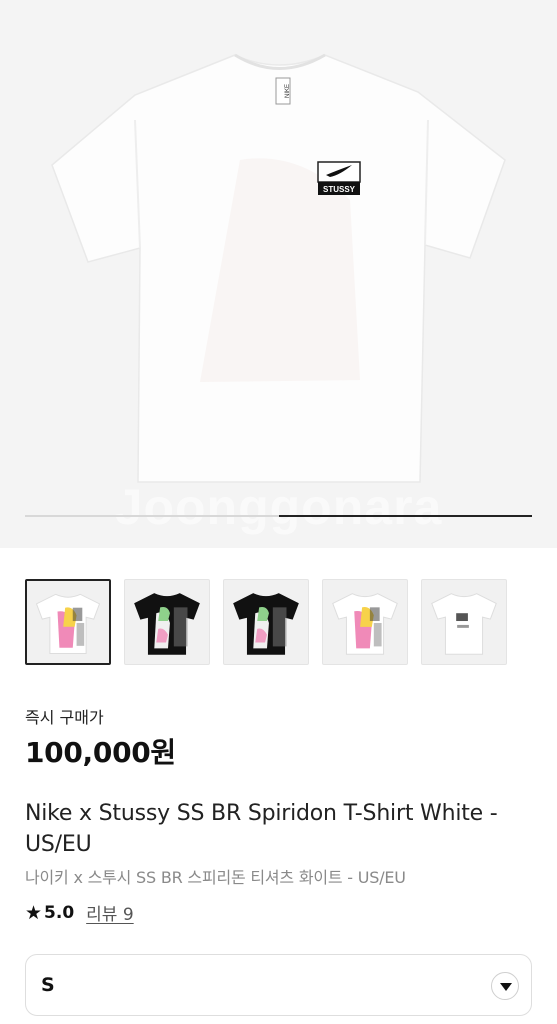 Image resolution: width=557 pixels, height=1024 pixels. What do you see at coordinates (339, 189) in the screenshot?
I see `chest-logo-label: STUSSY` at bounding box center [339, 189].